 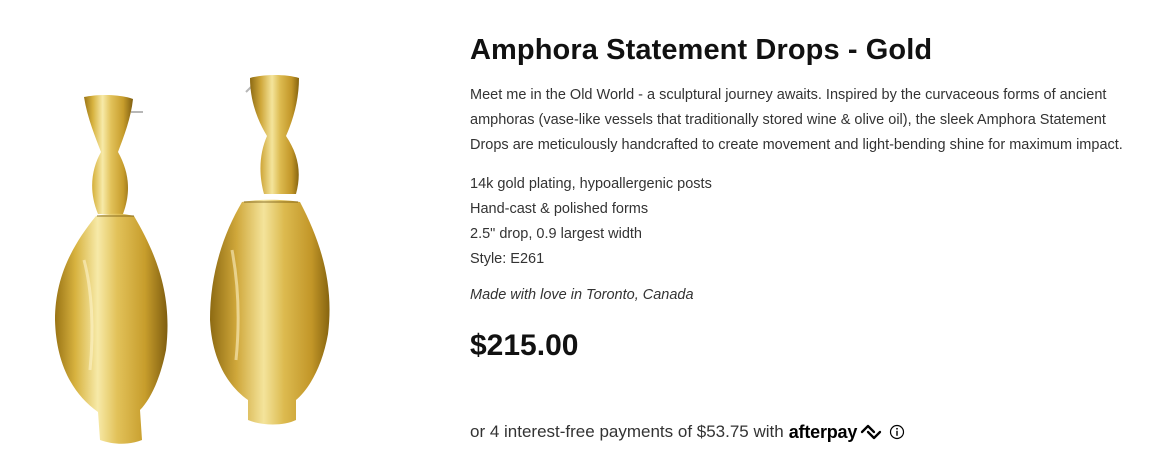 What do you see at coordinates (559, 209) in the screenshot?
I see `feature-item: Hand-cast & polished forms` at bounding box center [559, 209].